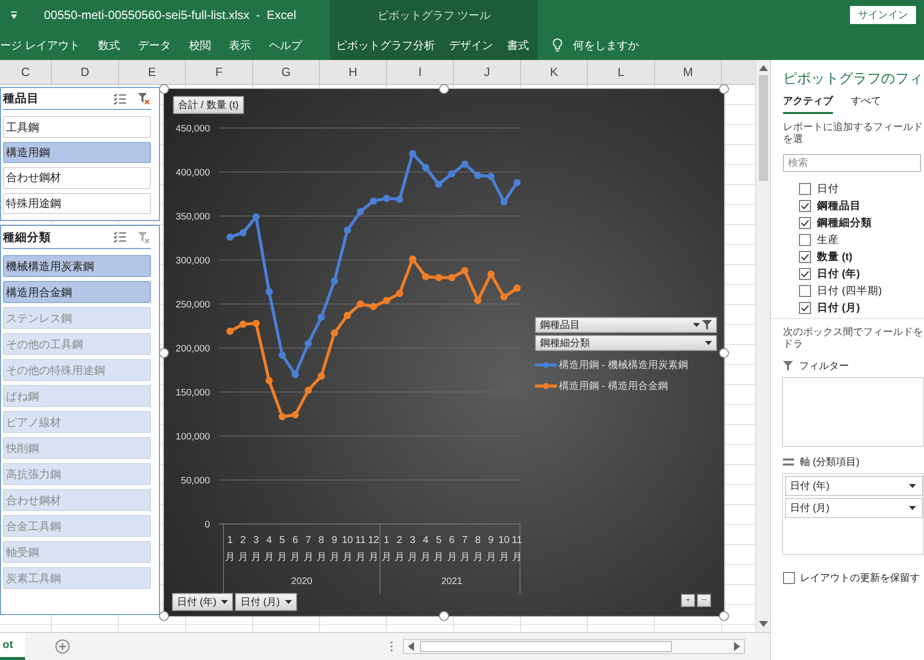 The image size is (924, 660). I want to click on expand-collapse-button: −, so click(704, 600).